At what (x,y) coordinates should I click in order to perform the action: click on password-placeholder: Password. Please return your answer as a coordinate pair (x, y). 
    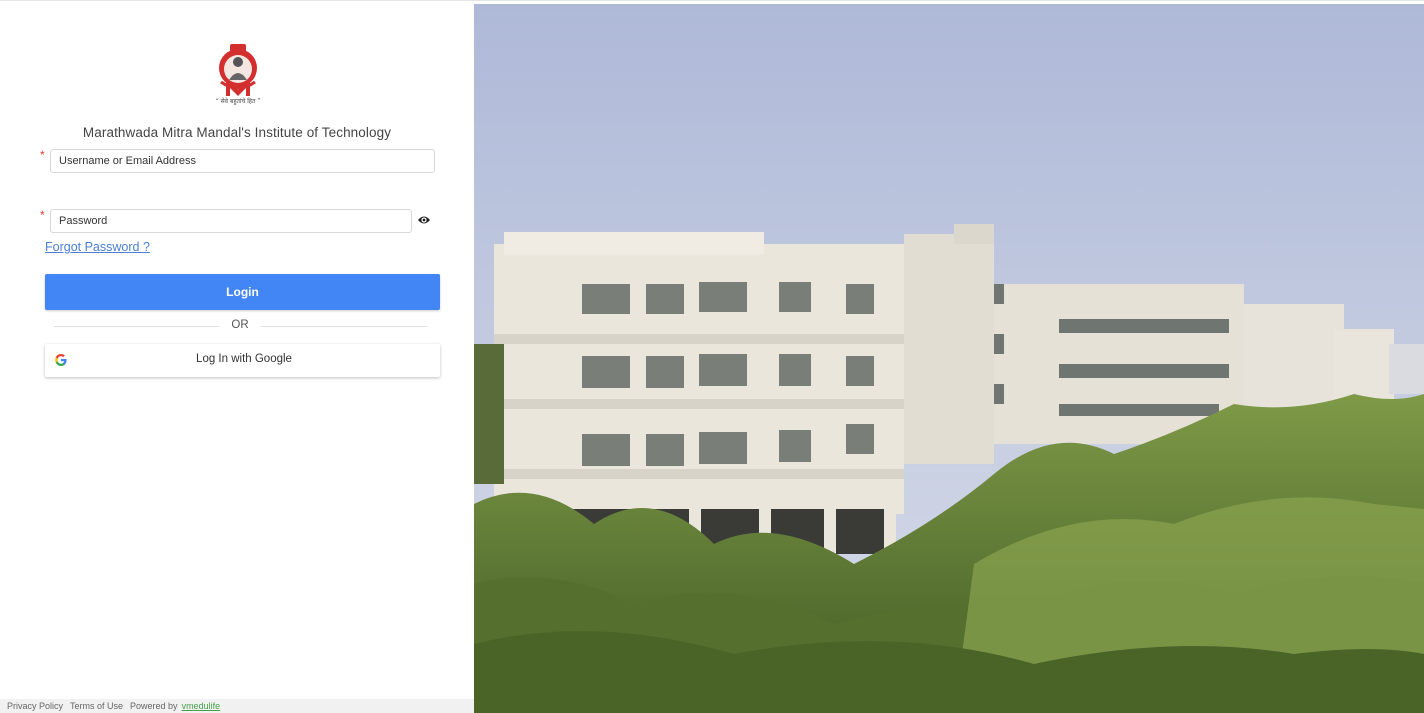
    Looking at the image, I should click on (83, 221).